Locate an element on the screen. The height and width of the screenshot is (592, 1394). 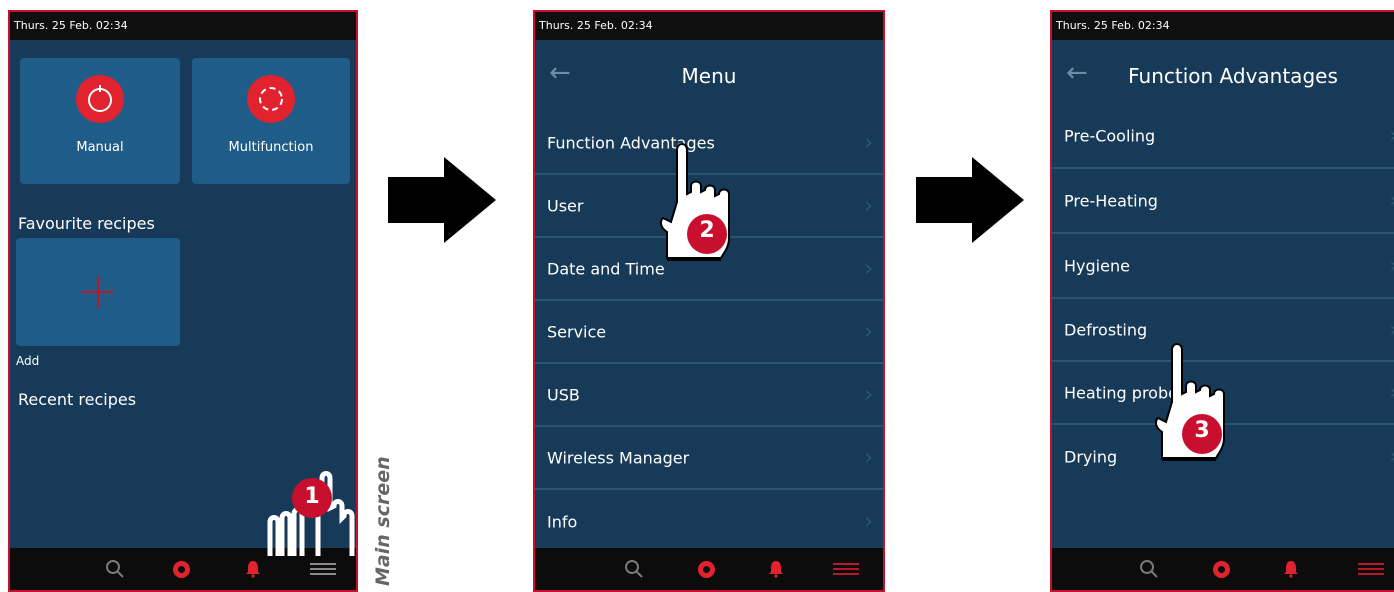
plus-icon is located at coordinates (98, 292).